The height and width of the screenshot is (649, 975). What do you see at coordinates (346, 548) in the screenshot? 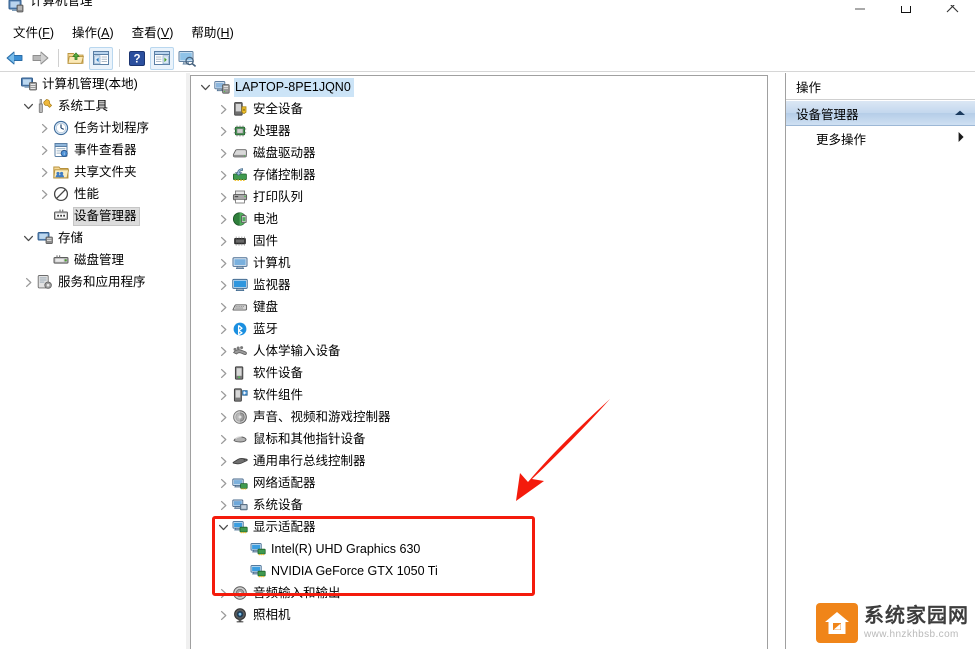
I see `tree-row-label: Intel(R) UHD Graphics 630` at bounding box center [346, 548].